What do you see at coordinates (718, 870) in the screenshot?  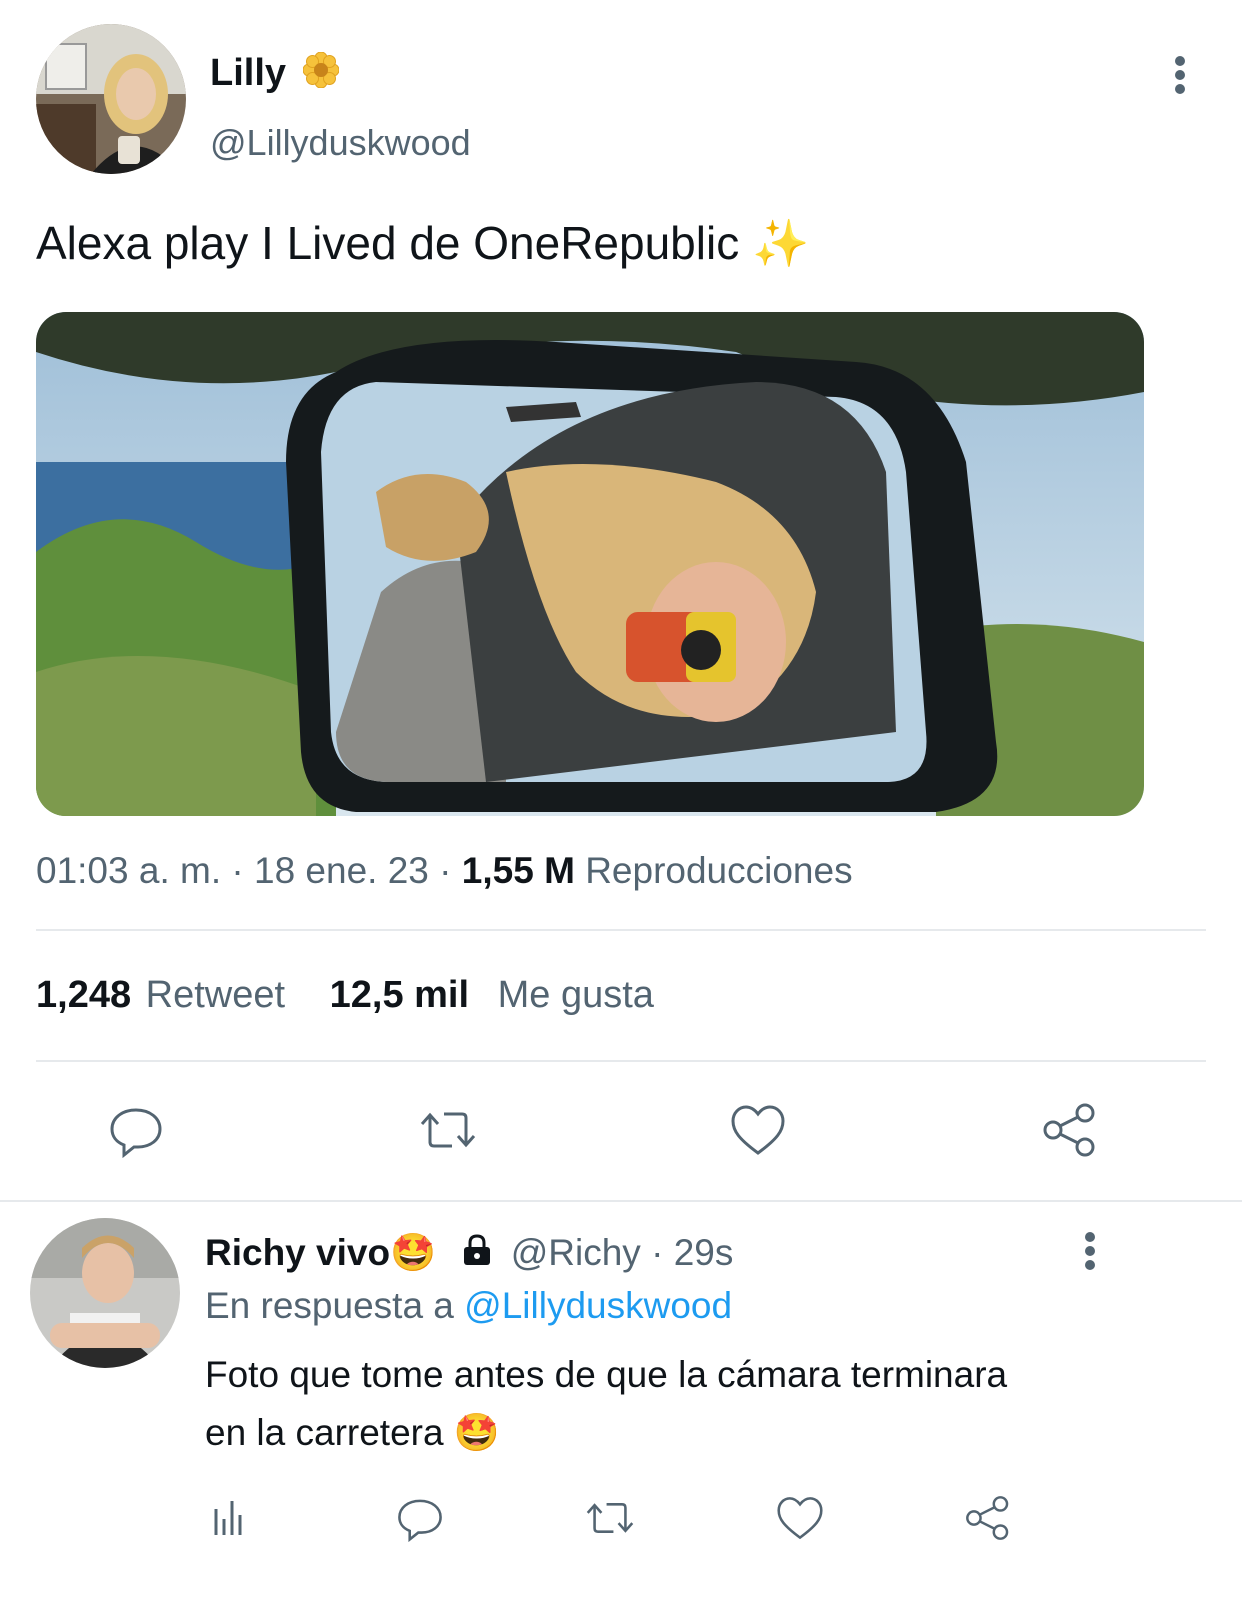 I see `views-label: Reproducciones` at bounding box center [718, 870].